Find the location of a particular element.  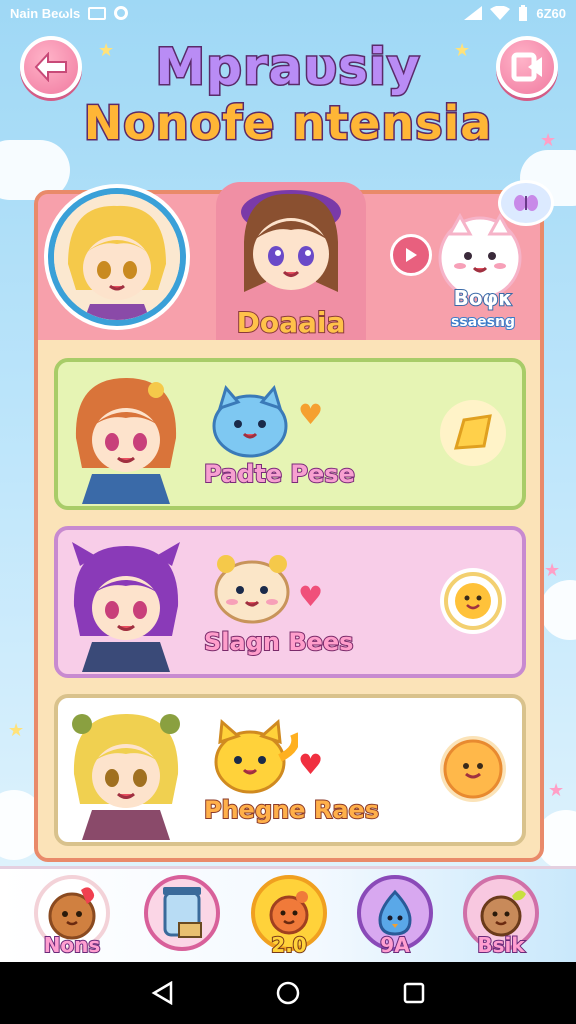

nav-label: 9A is located at coordinates (394, 945).